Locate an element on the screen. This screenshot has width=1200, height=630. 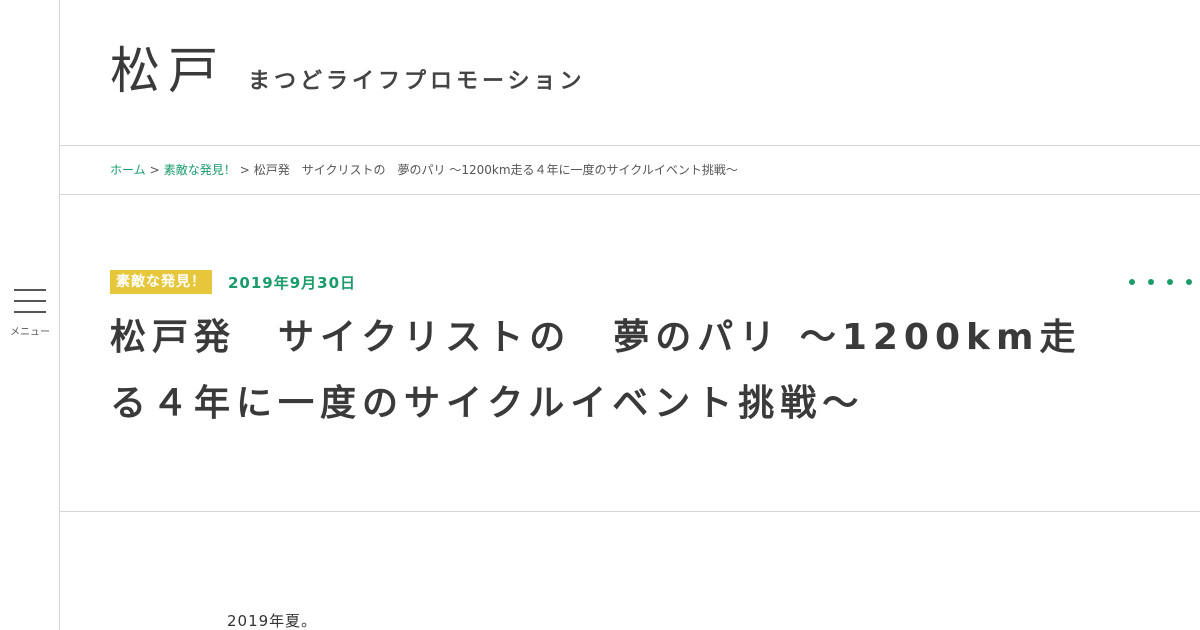
category-badge: 素敵な発見！ is located at coordinates (161, 282).